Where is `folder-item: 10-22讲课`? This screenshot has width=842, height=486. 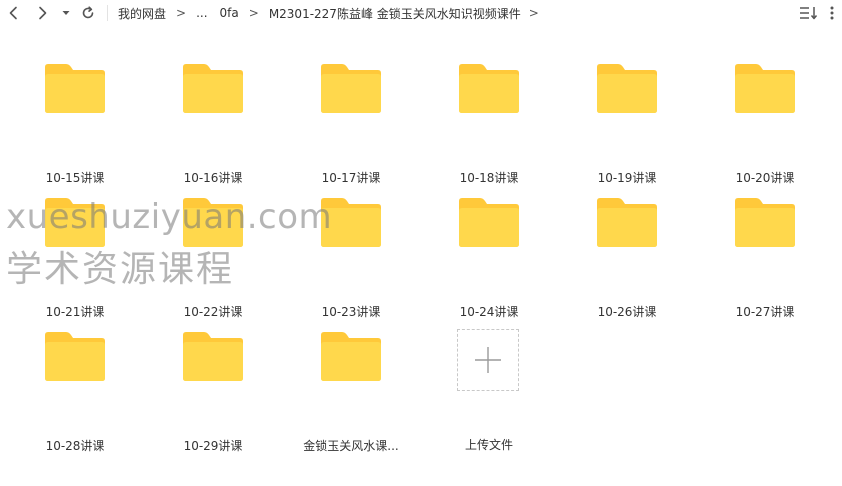 folder-item: 10-22讲课 is located at coordinates (213, 257).